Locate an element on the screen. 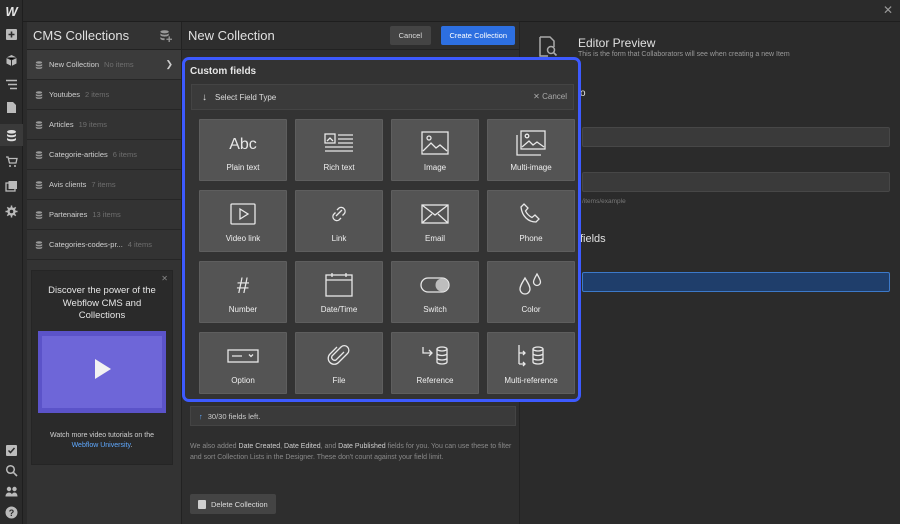  field-type-label: Option is located at coordinates (243, 380).